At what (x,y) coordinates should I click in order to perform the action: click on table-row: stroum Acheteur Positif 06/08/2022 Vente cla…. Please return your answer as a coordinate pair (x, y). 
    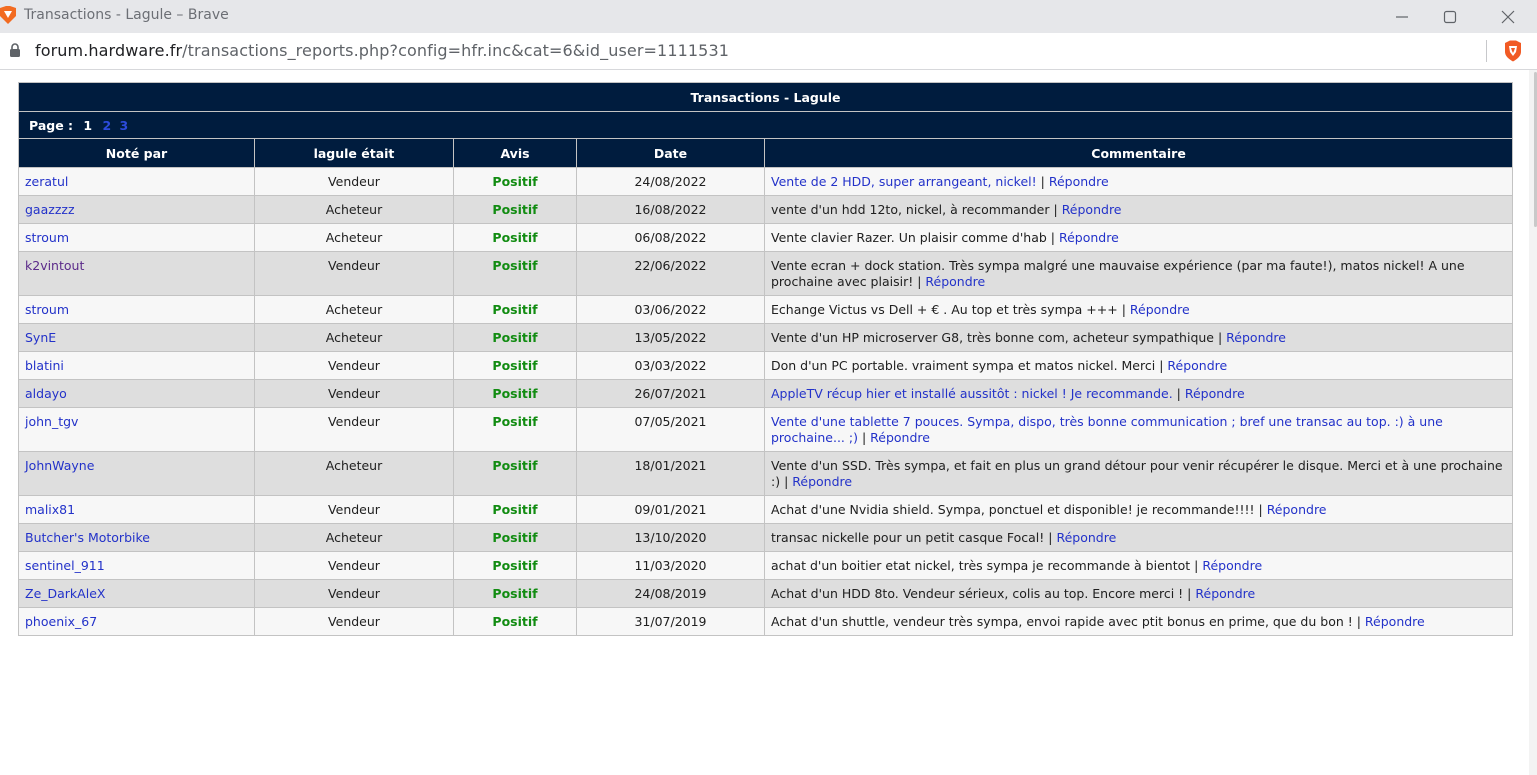
    Looking at the image, I should click on (766, 237).